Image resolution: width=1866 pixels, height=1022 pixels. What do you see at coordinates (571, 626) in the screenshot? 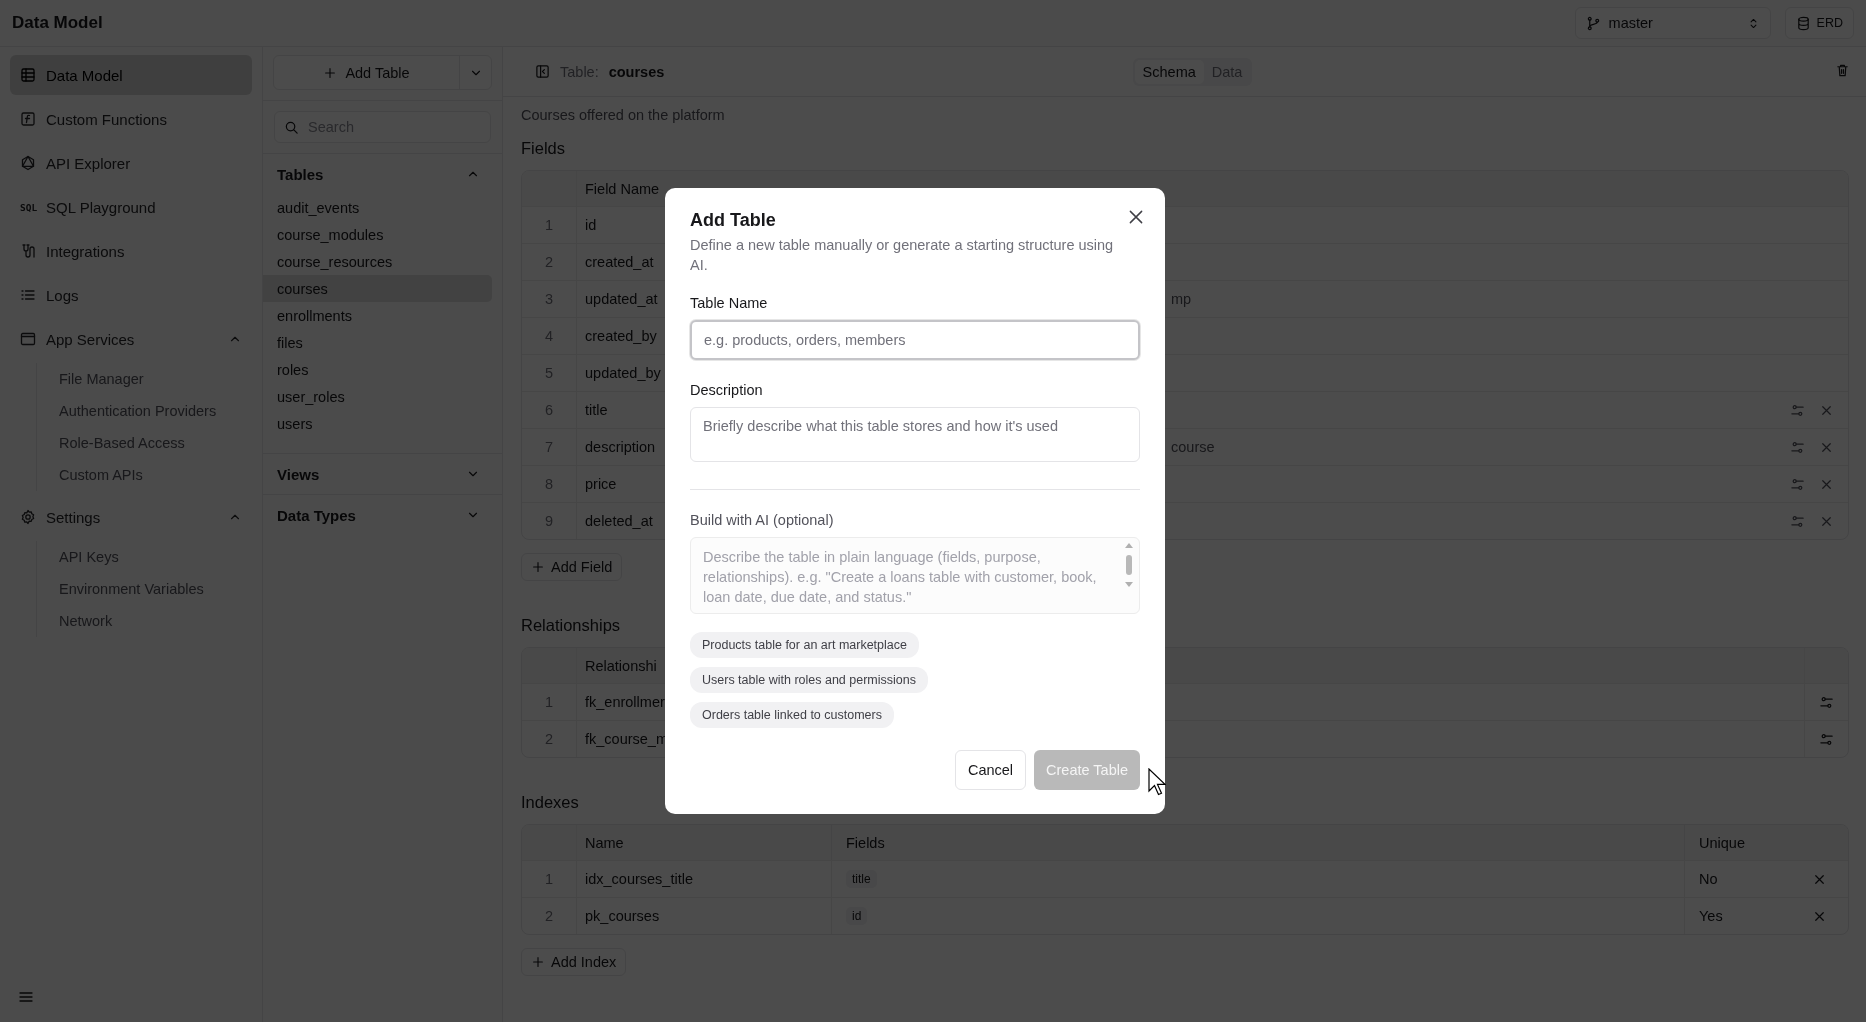
I see `section-title: Relationships` at bounding box center [571, 626].